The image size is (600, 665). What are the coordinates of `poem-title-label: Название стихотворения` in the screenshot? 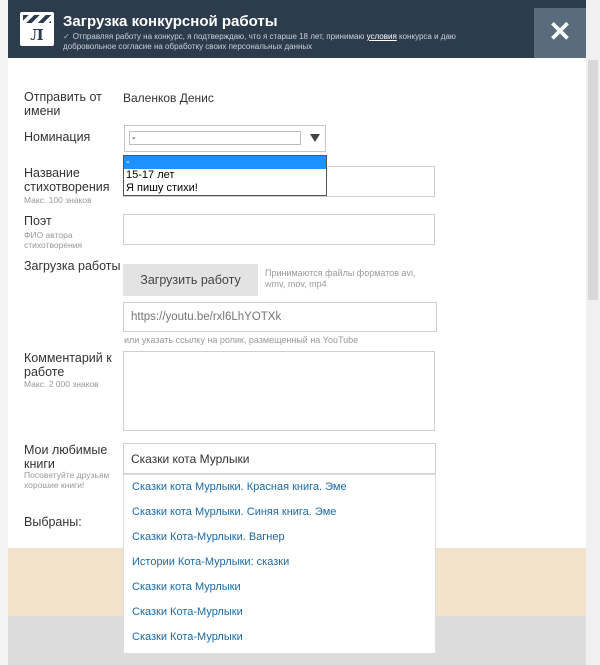 It's located at (67, 180).